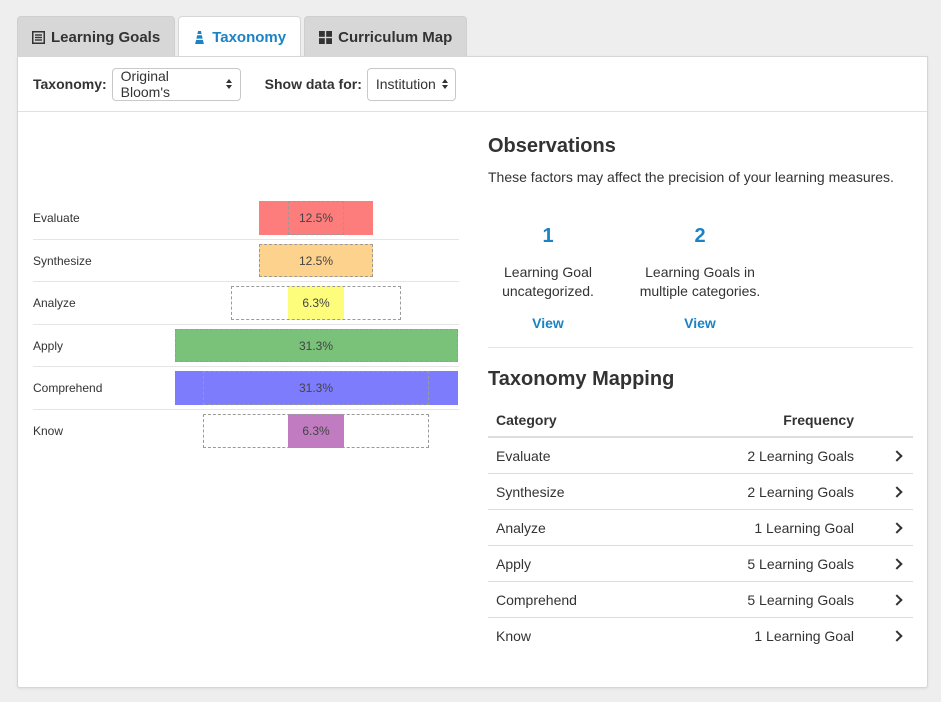 This screenshot has width=941, height=702. I want to click on observation-count: 2, so click(700, 236).